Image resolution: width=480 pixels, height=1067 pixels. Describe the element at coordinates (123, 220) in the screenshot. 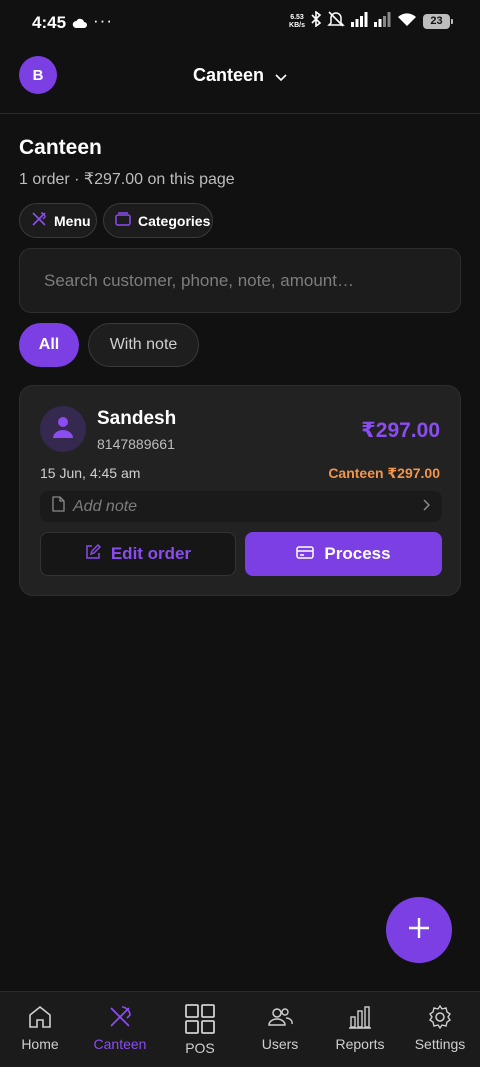

I see `folder-icon` at that location.